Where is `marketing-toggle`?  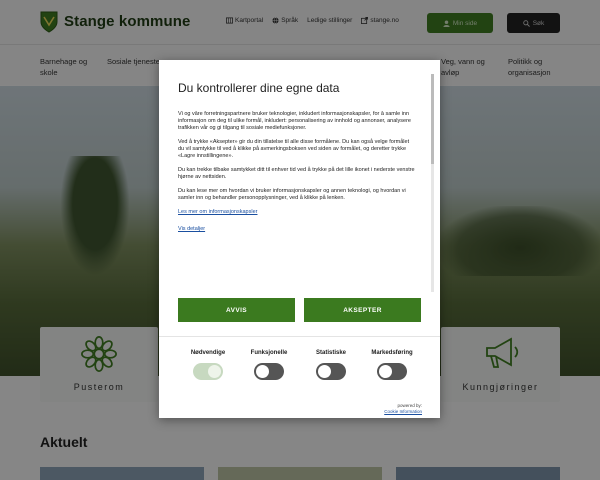
marketing-toggle is located at coordinates (392, 371).